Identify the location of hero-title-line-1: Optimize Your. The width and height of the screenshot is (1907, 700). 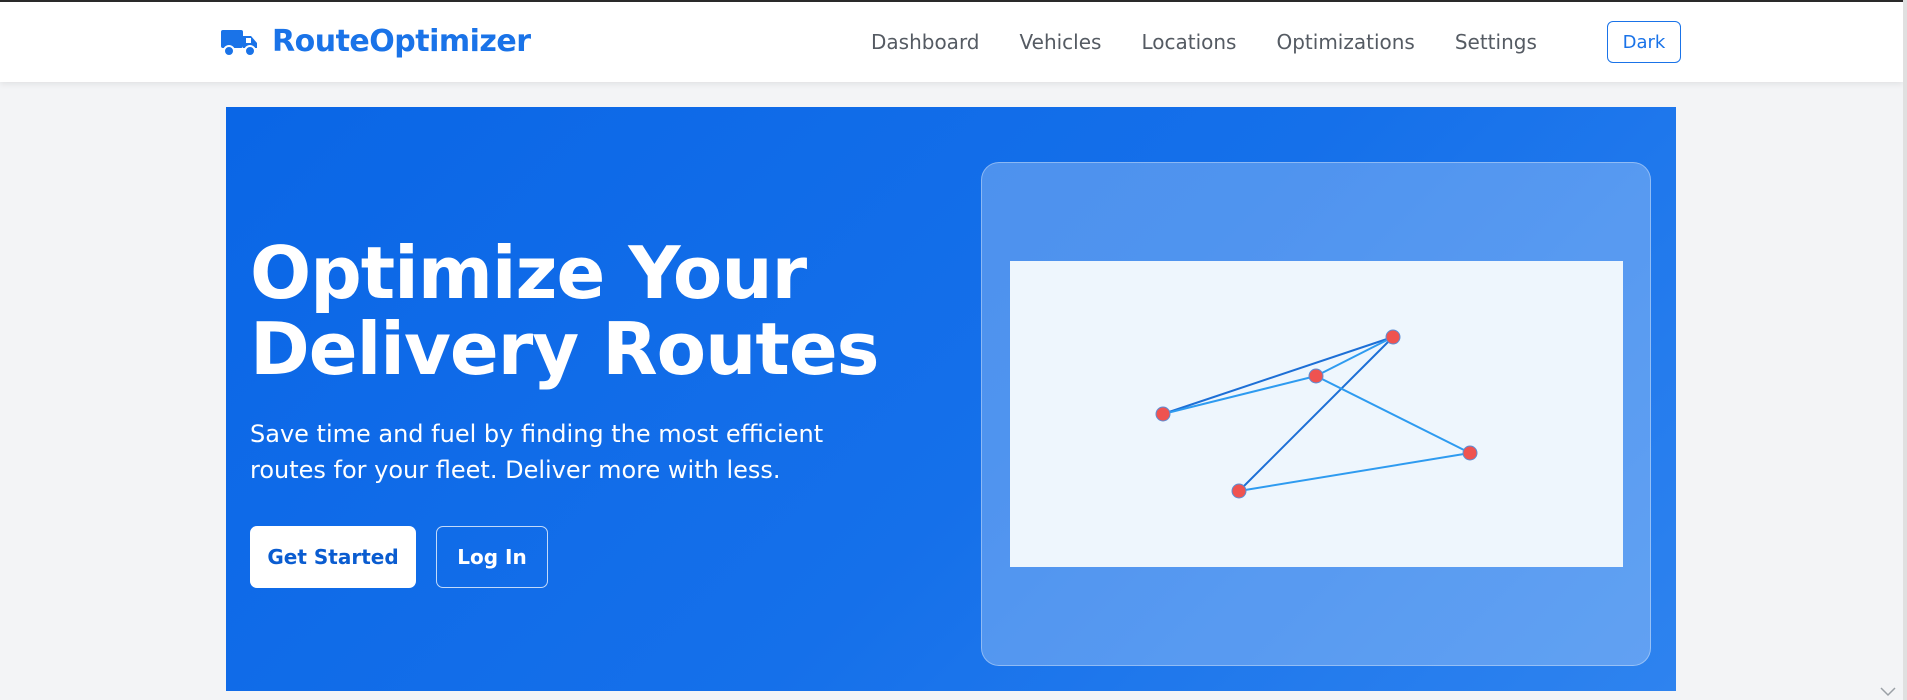
(528, 273).